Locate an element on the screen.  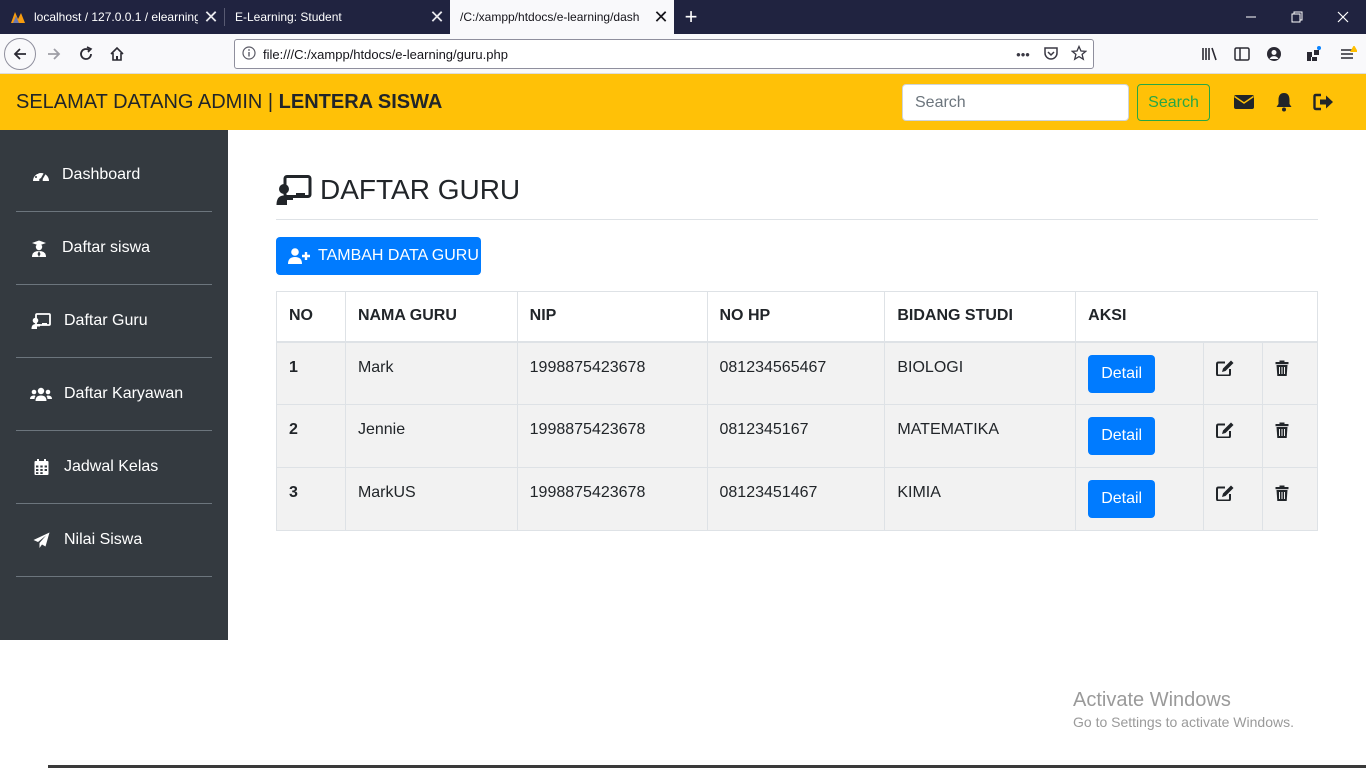
sidebar-item-jadwal-kelas: Jadwal Kelas is located at coordinates (114, 467).